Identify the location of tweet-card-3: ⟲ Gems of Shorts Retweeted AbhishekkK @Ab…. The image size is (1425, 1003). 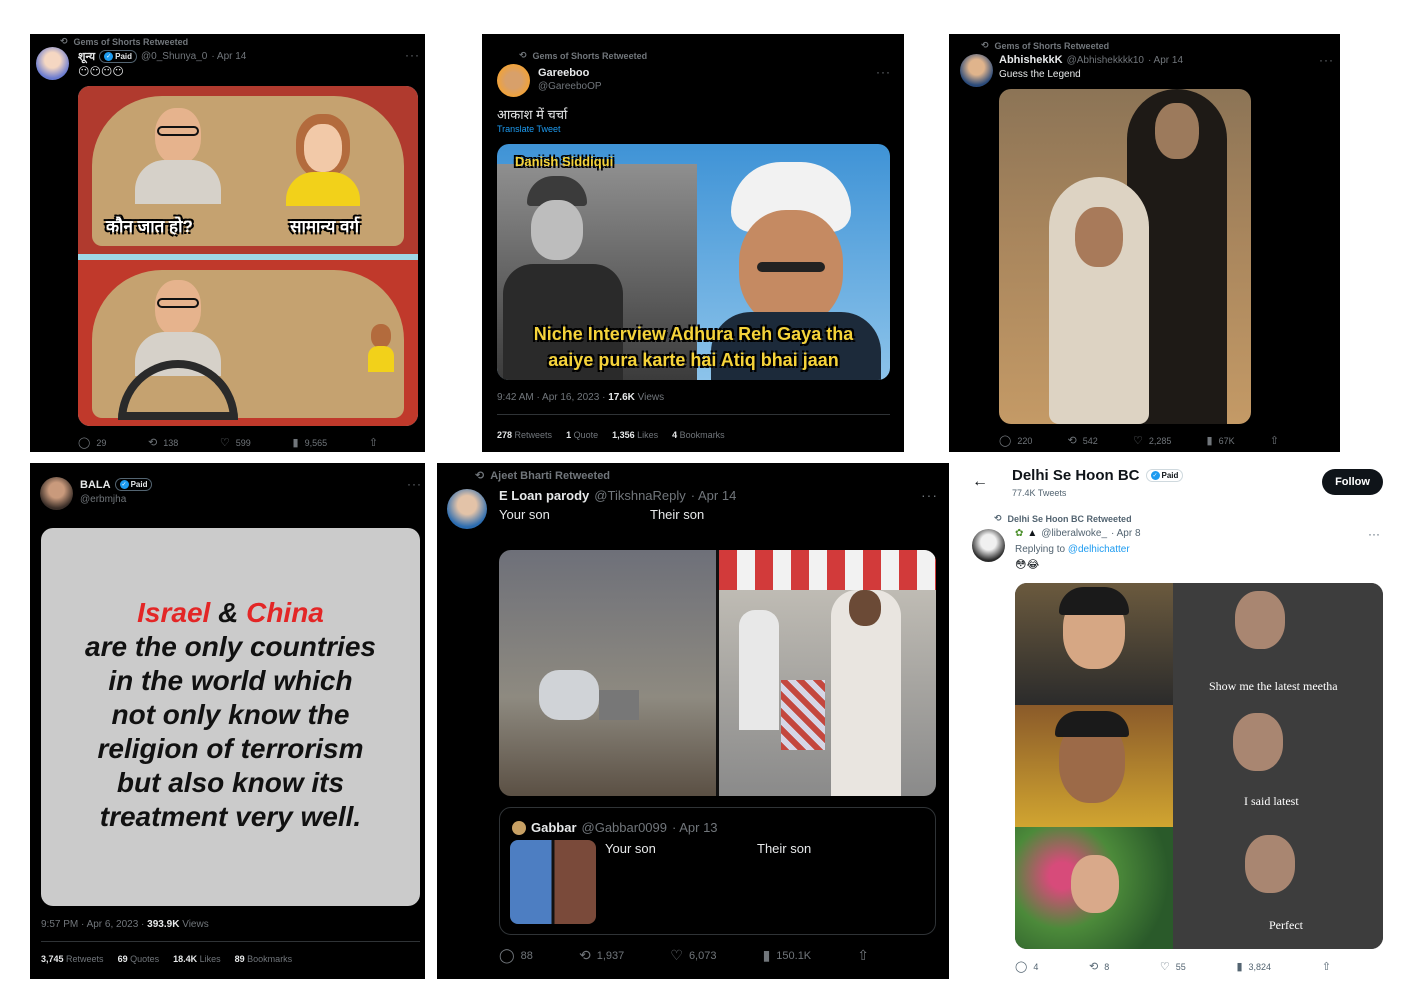
(1144, 243).